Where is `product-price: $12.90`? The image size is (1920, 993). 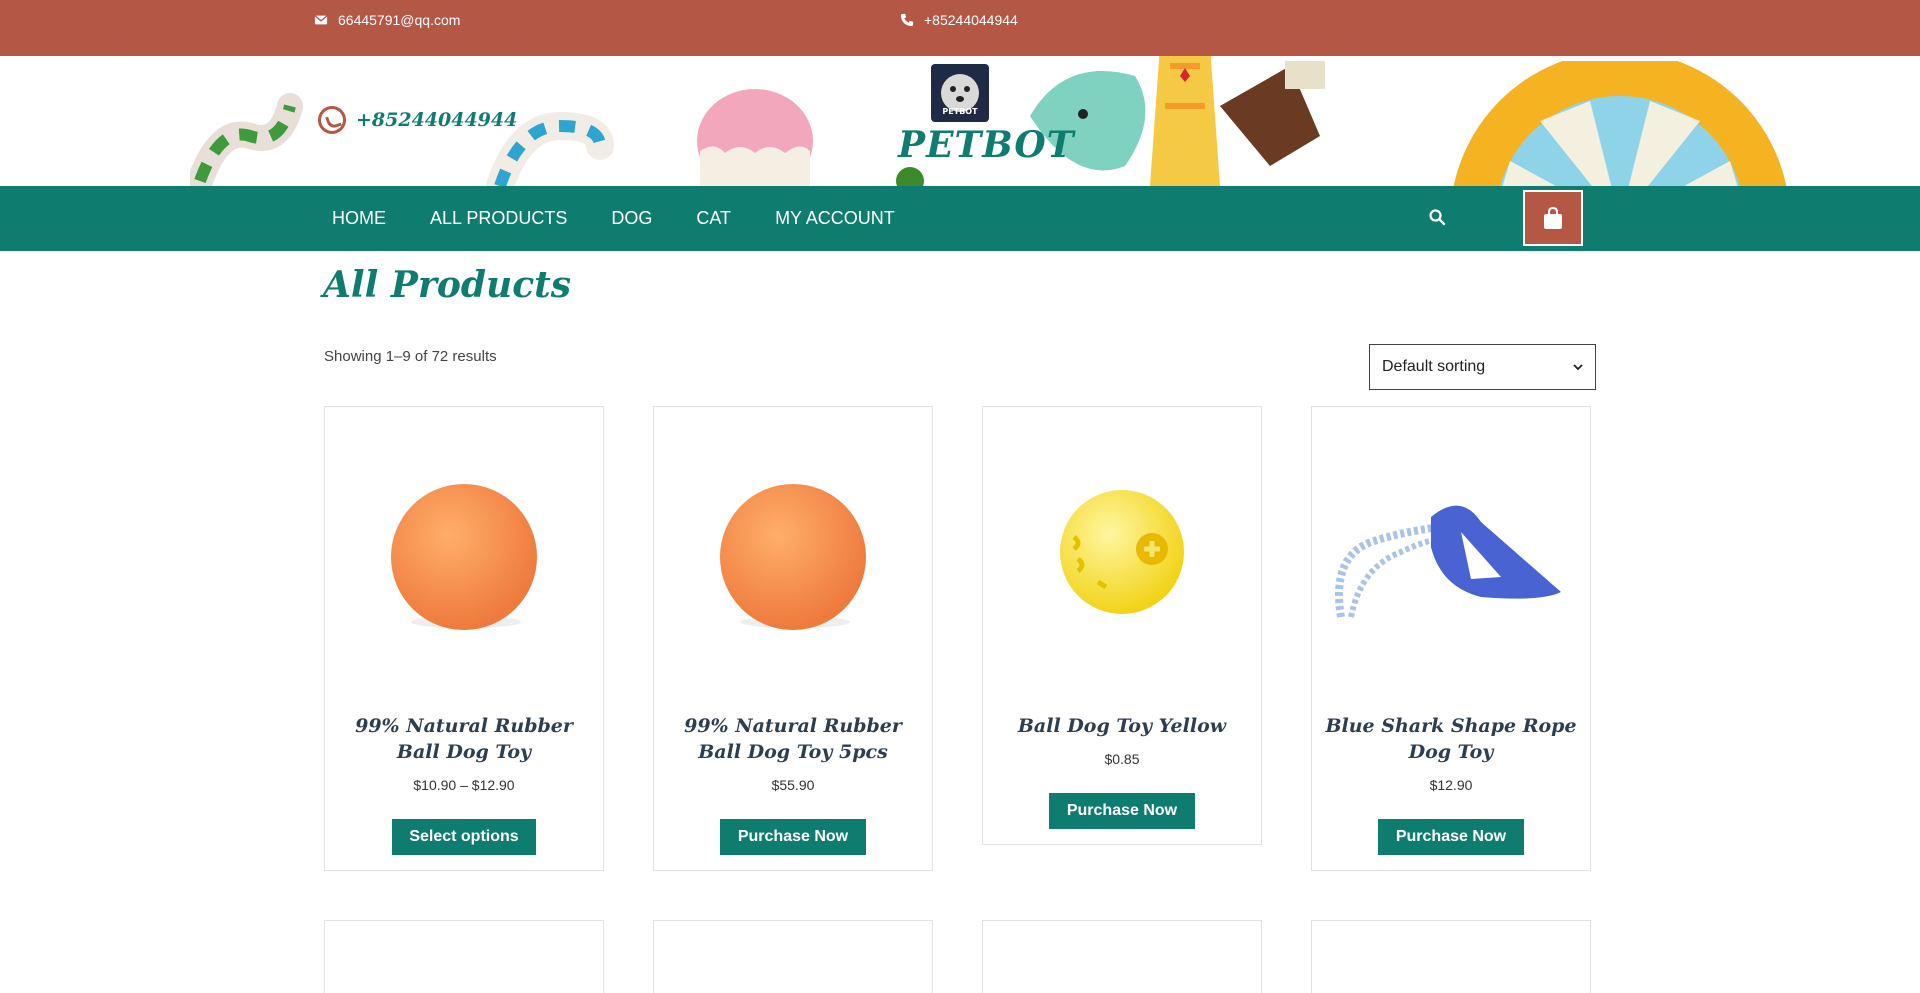 product-price: $12.90 is located at coordinates (1451, 785).